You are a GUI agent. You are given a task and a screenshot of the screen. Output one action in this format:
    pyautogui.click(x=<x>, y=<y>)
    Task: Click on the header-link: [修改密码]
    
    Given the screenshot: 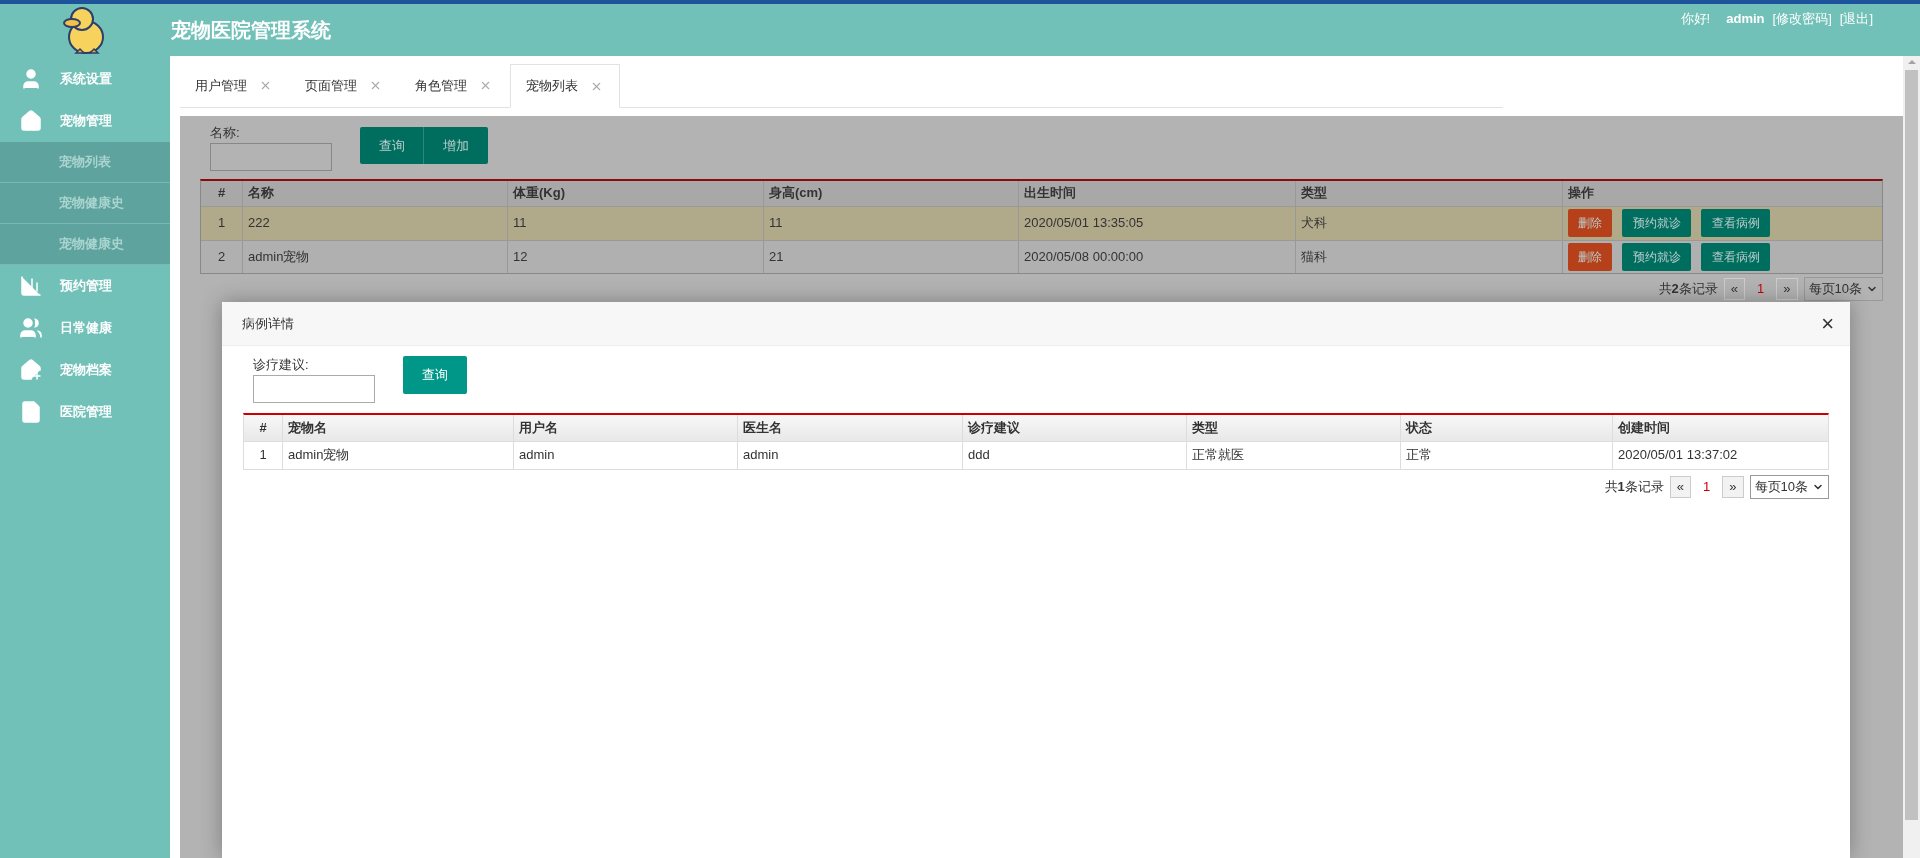 What is the action you would take?
    pyautogui.click(x=1802, y=19)
    